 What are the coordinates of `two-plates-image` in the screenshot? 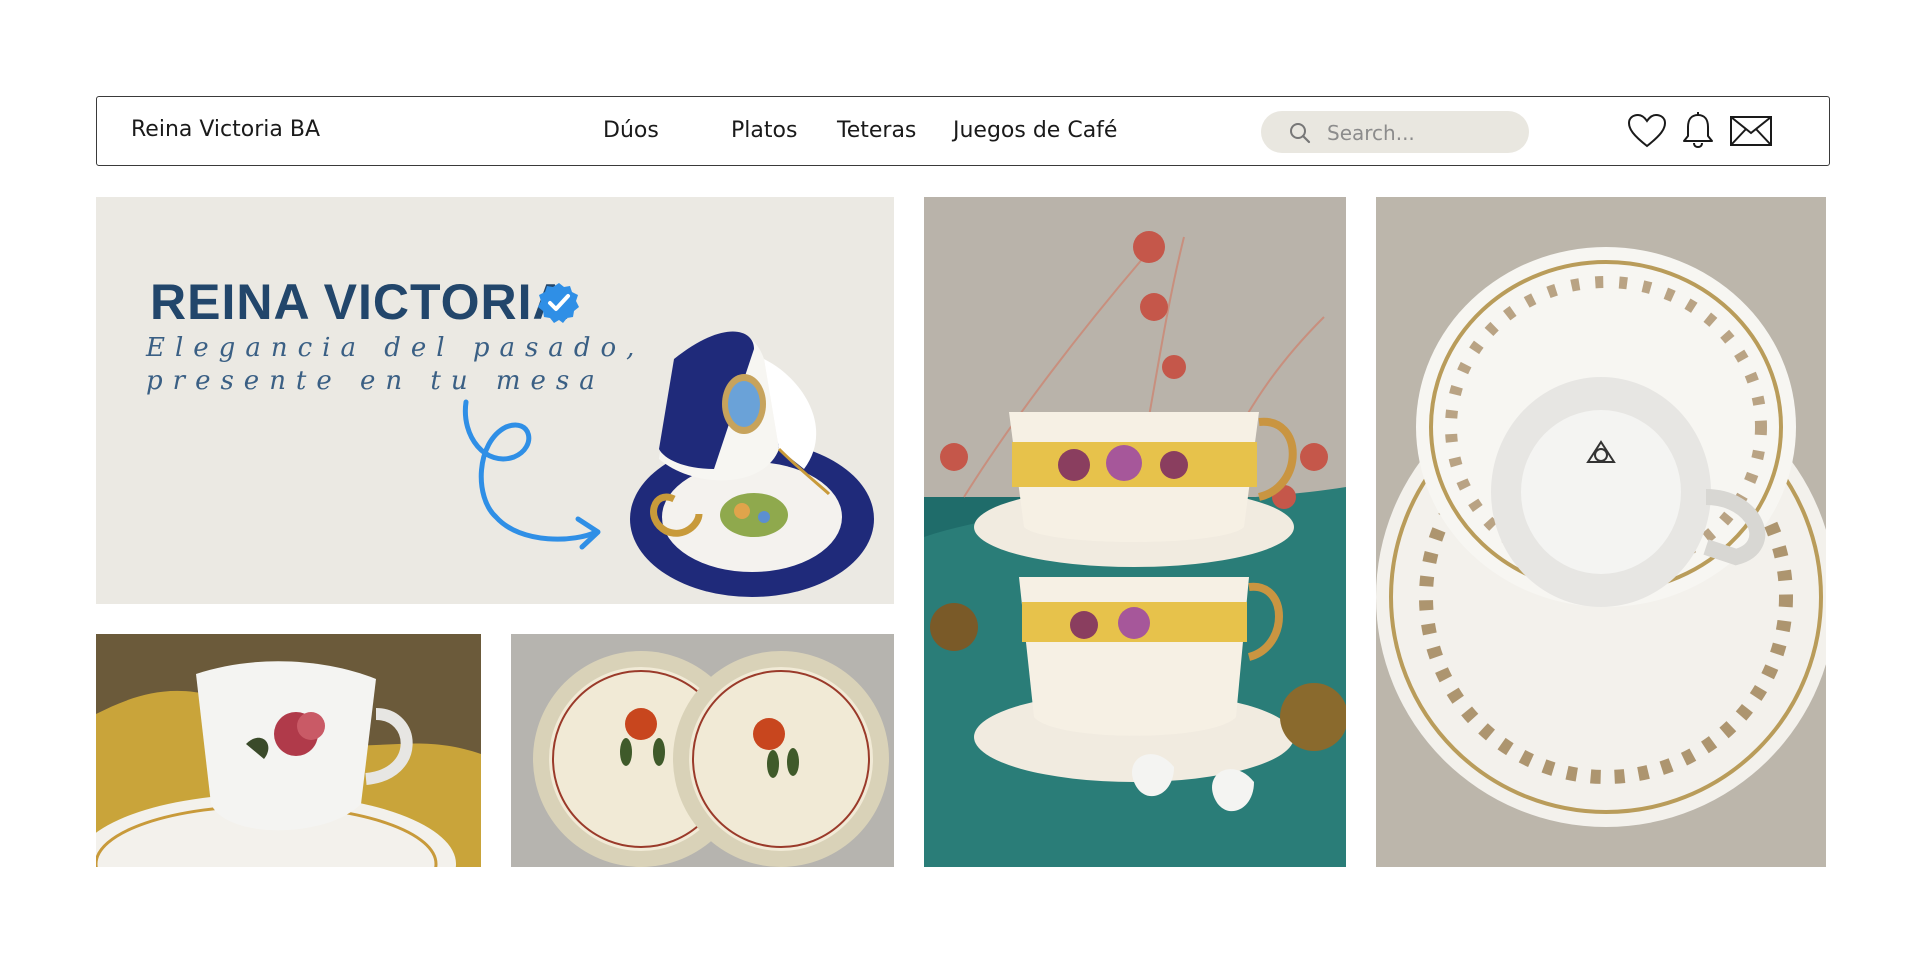 It's located at (702, 750).